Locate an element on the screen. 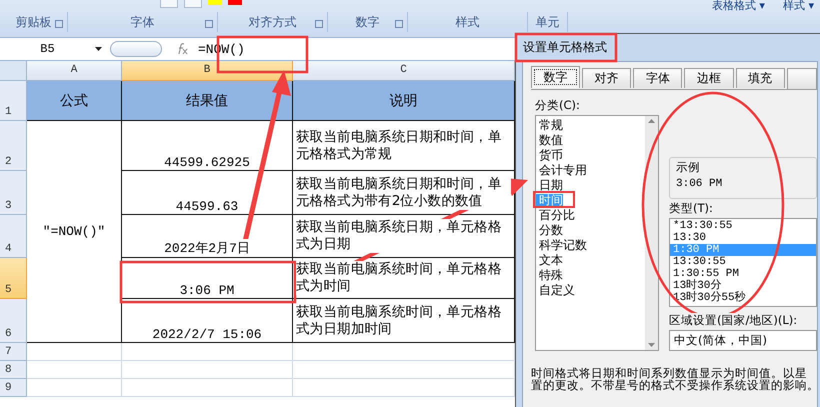 The image size is (820, 407). type-label: 类型(T): is located at coordinates (691, 208).